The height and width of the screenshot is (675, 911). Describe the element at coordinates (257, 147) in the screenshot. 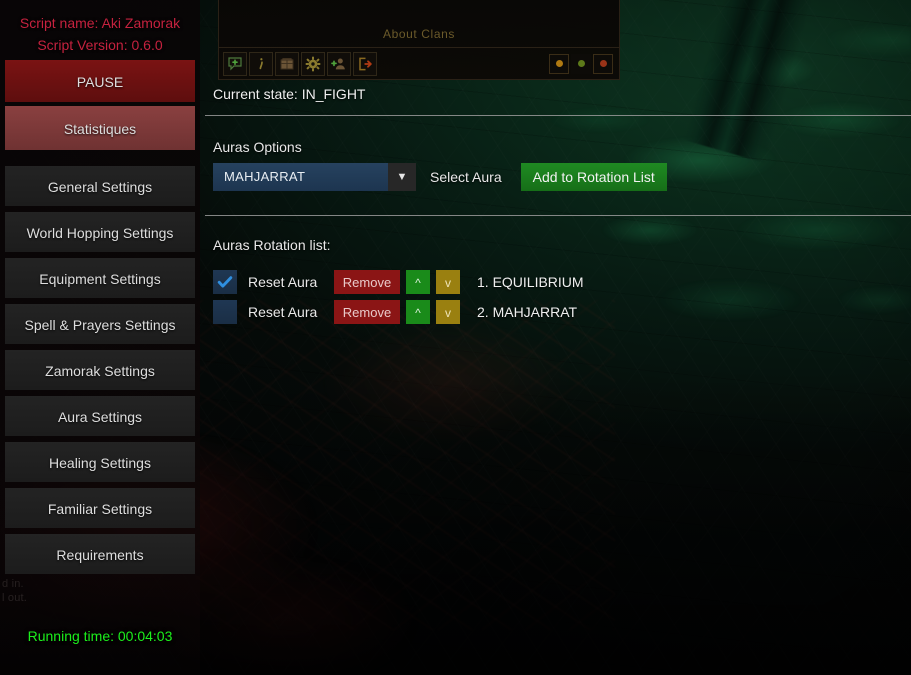

I see `auras-options-label: Auras Options` at that location.